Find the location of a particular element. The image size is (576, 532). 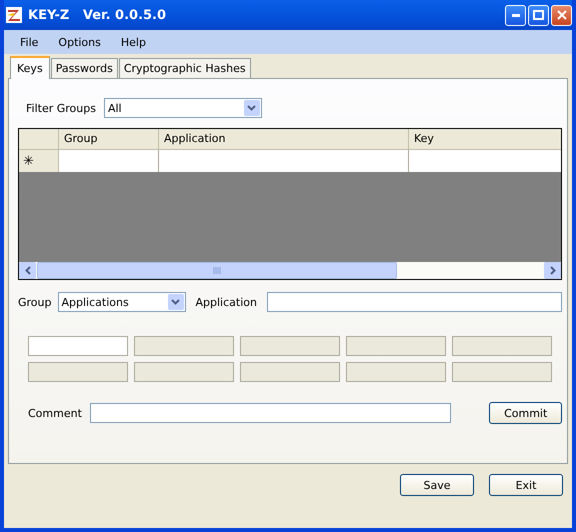

tab: Keys is located at coordinates (30, 67).